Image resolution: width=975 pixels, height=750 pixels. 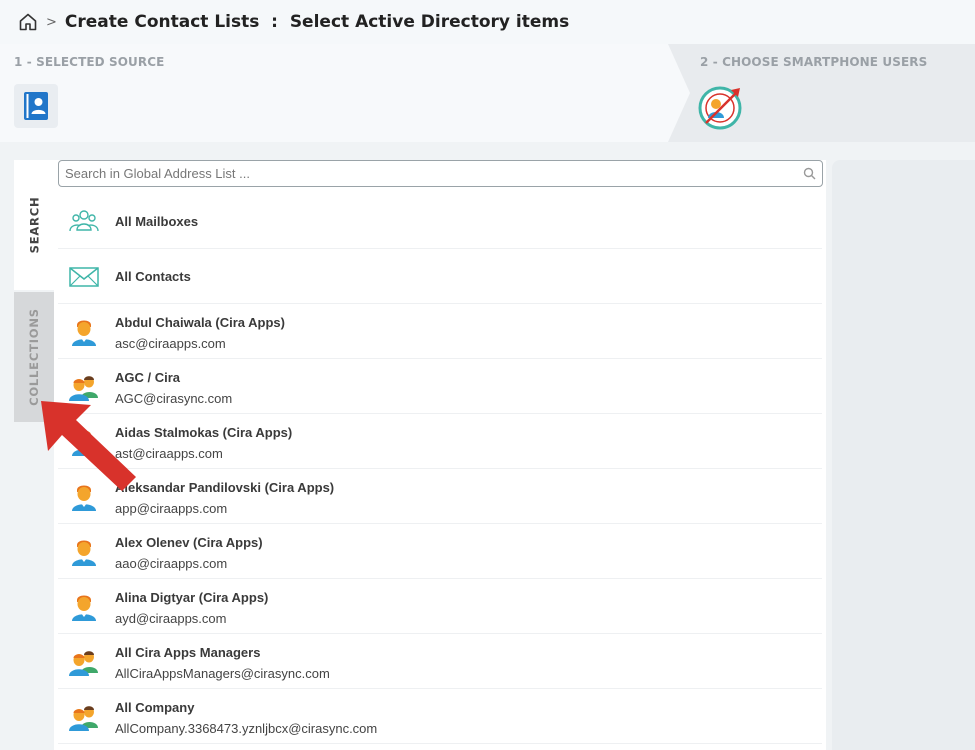 I want to click on group-outline-icon, so click(x=84, y=221).